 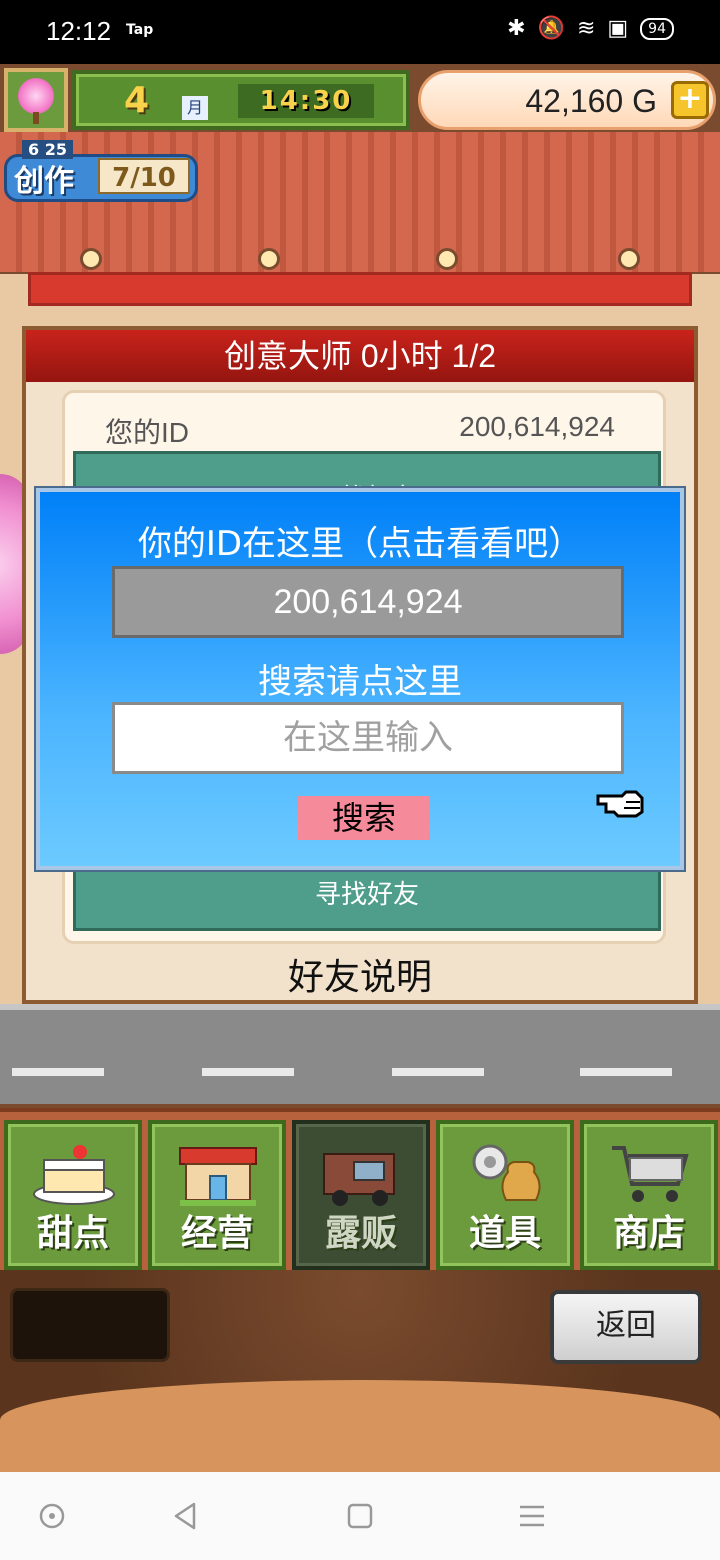 What do you see at coordinates (216, 1233) in the screenshot?
I see `nav-label: 经营` at bounding box center [216, 1233].